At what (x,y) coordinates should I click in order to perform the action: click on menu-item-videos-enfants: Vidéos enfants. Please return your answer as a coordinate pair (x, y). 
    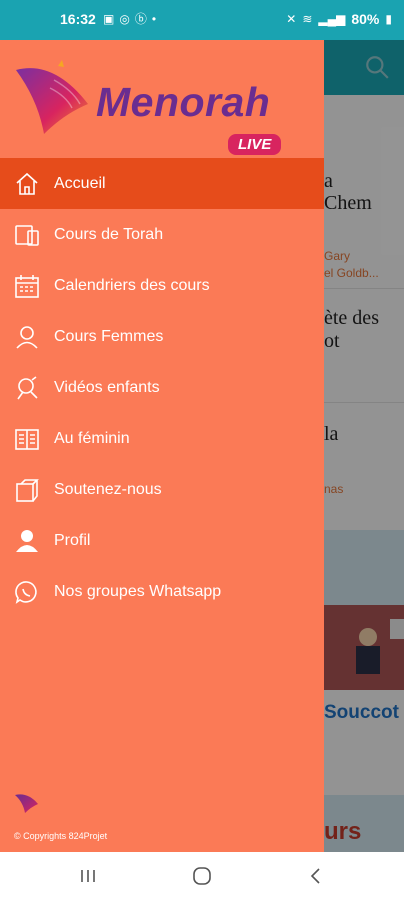
    Looking at the image, I should click on (162, 387).